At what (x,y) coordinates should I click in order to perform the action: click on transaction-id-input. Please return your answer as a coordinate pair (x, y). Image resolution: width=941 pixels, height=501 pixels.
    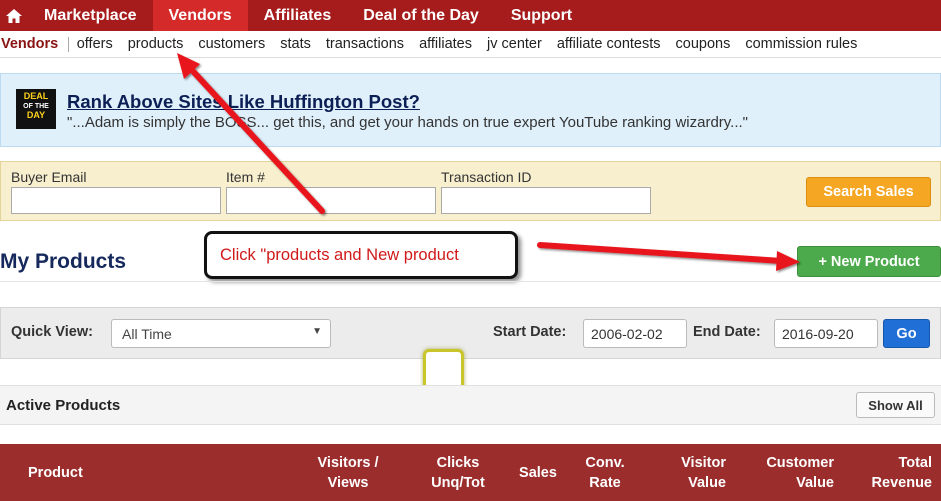
    Looking at the image, I should click on (546, 200).